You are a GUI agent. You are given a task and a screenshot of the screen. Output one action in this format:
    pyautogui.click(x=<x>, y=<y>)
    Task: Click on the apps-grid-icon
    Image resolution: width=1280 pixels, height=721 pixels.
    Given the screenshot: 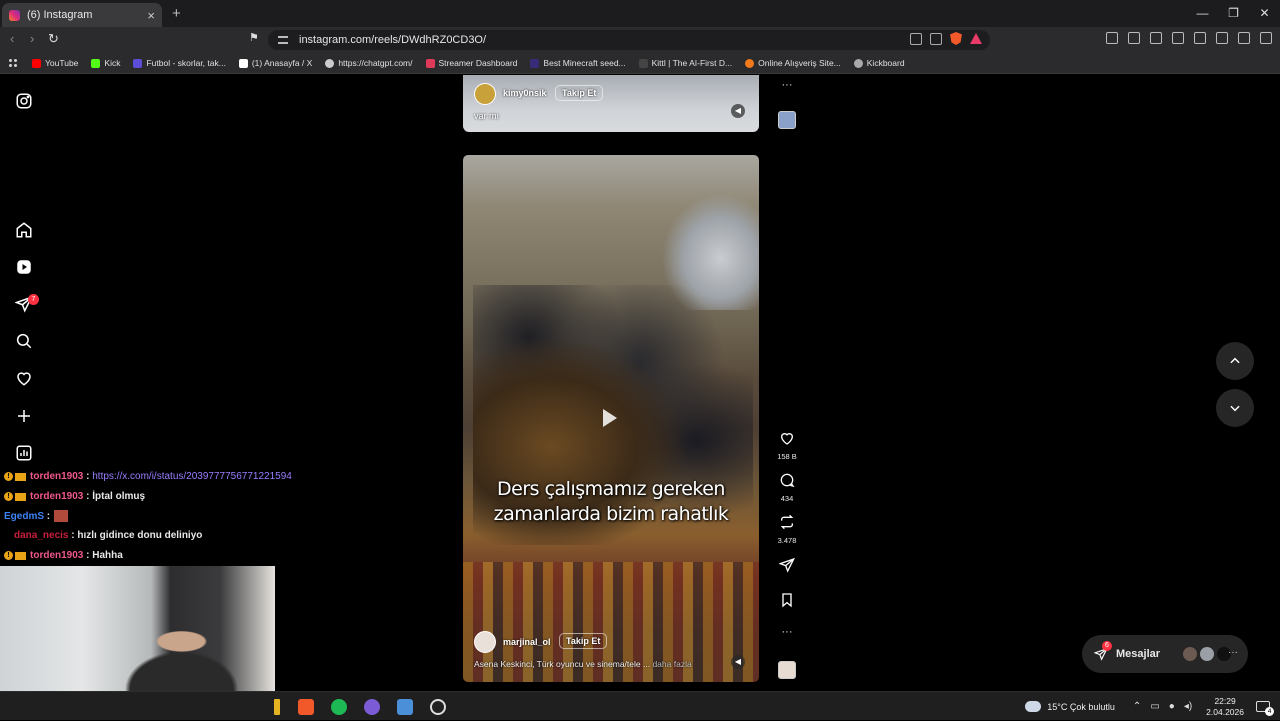 What is the action you would take?
    pyautogui.click(x=13, y=63)
    